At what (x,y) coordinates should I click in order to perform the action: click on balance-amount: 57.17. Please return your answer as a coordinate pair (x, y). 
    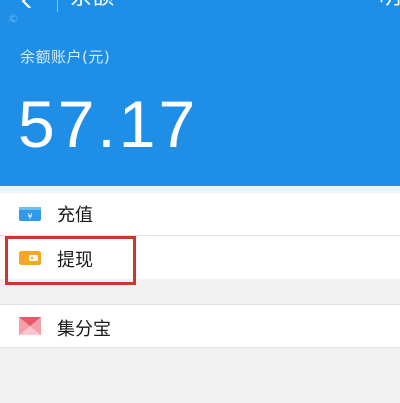
    Looking at the image, I should click on (108, 124).